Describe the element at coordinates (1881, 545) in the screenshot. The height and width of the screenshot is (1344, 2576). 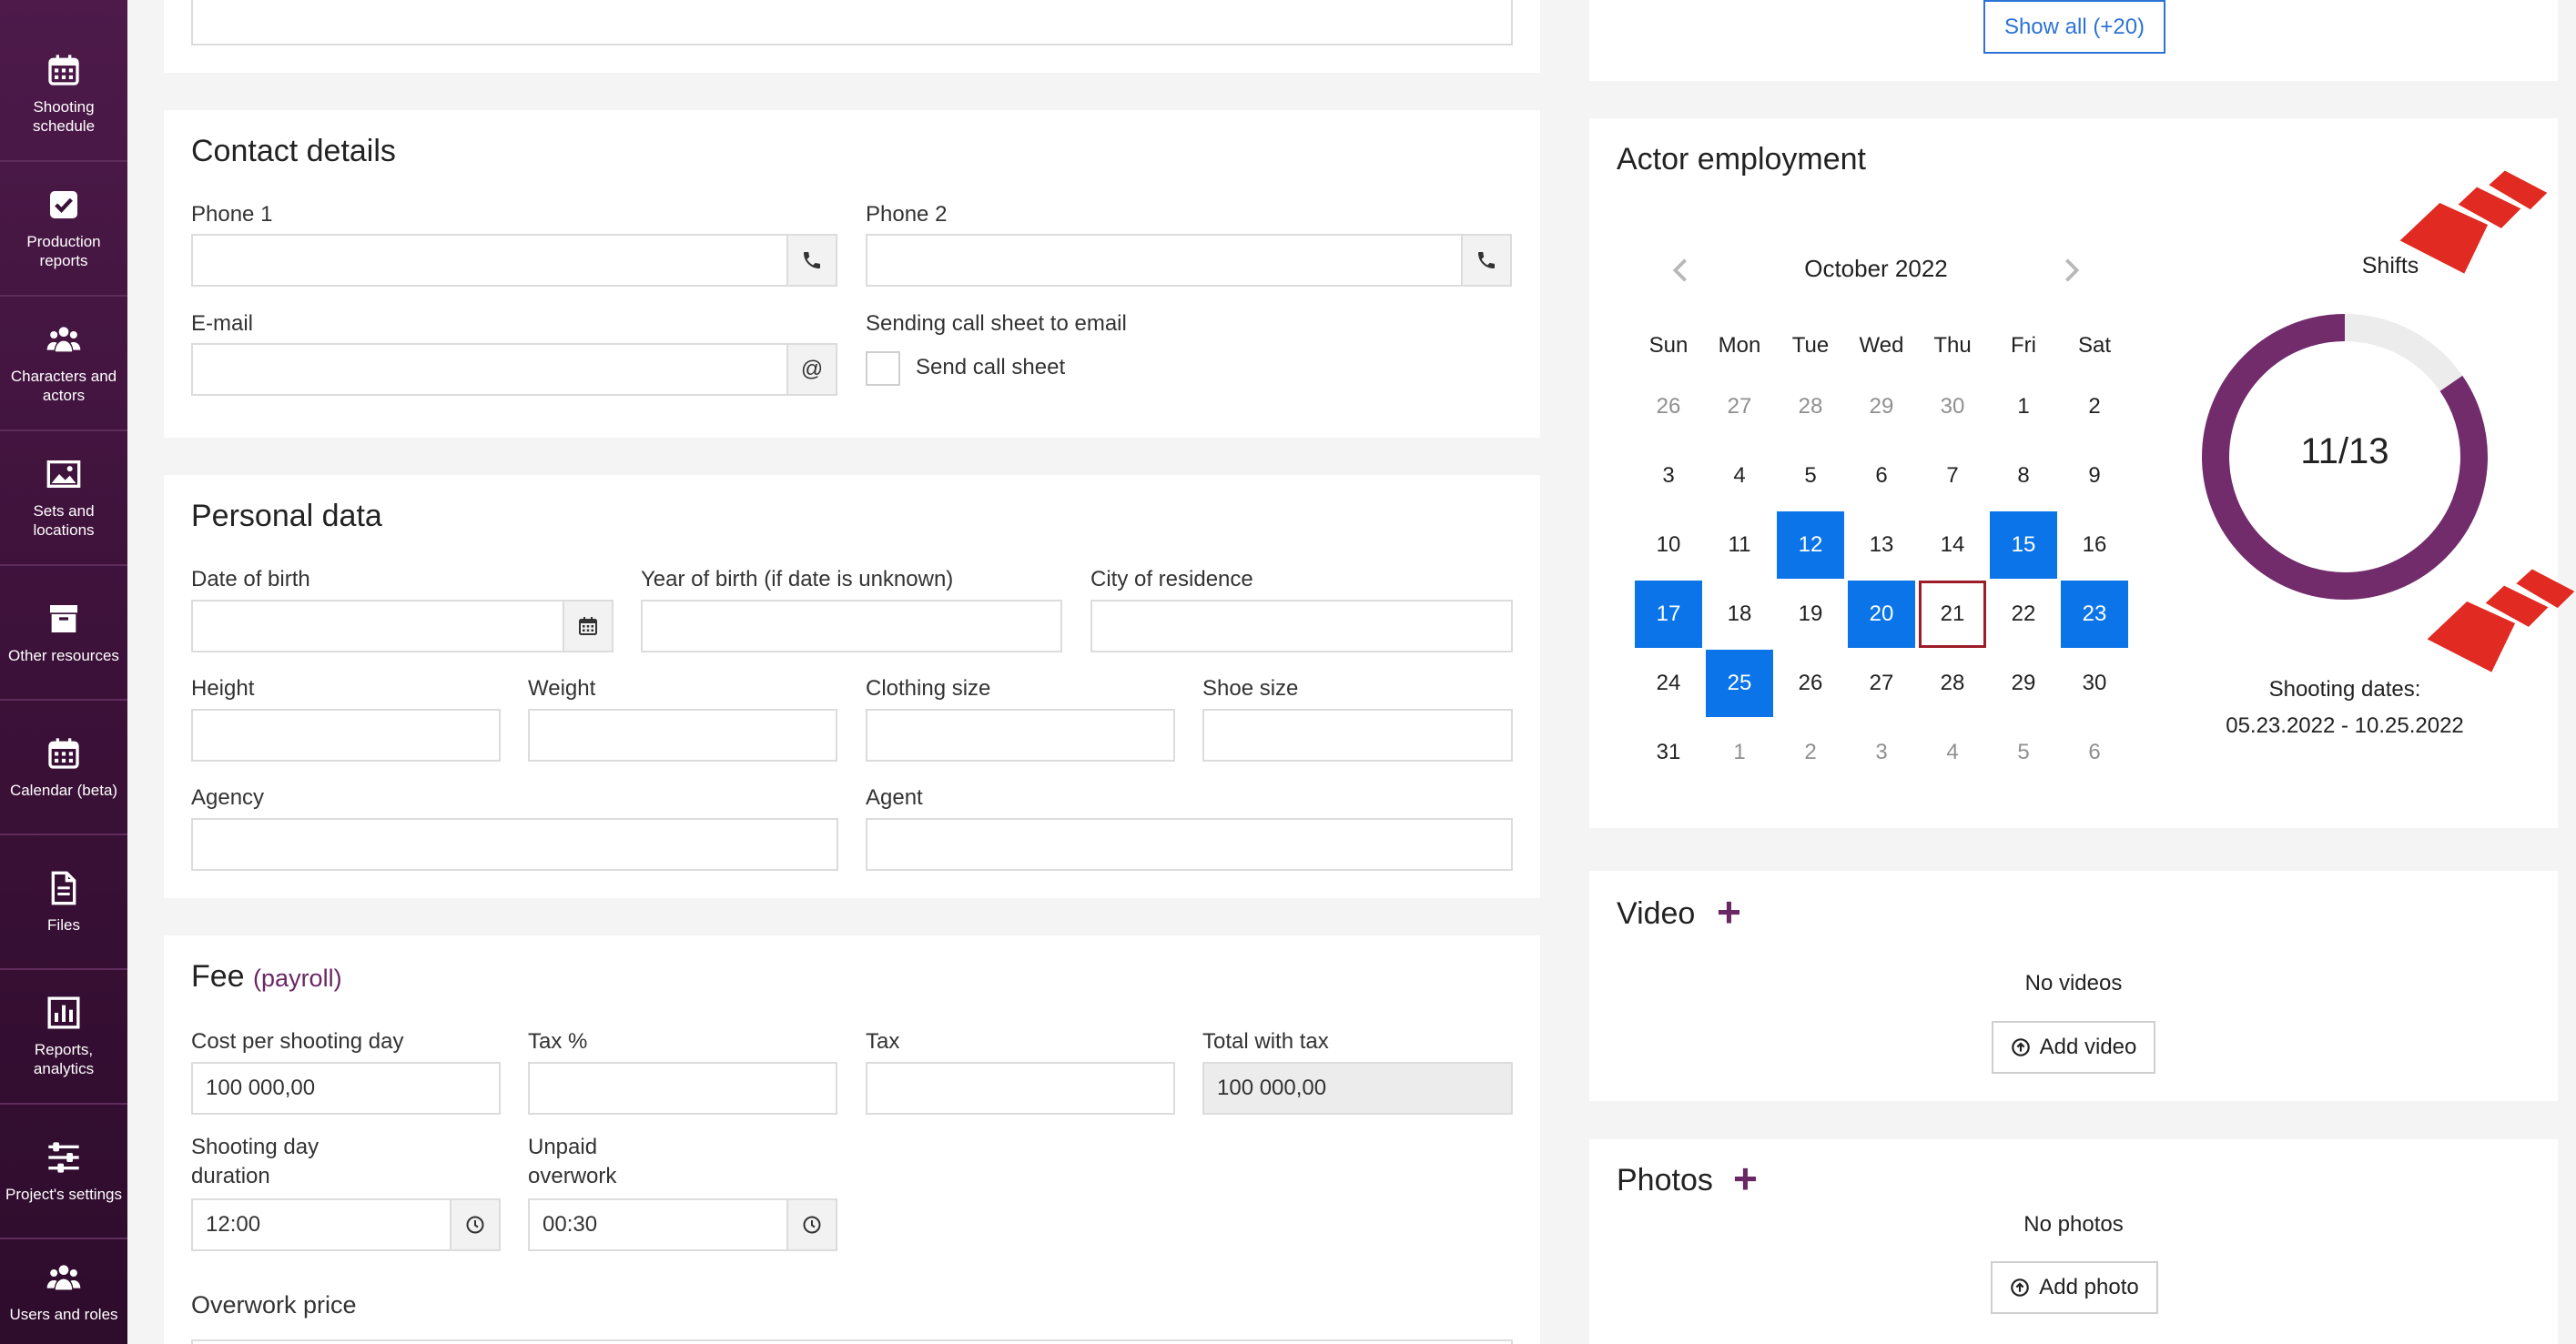
I see `calendar-day: 13` at that location.